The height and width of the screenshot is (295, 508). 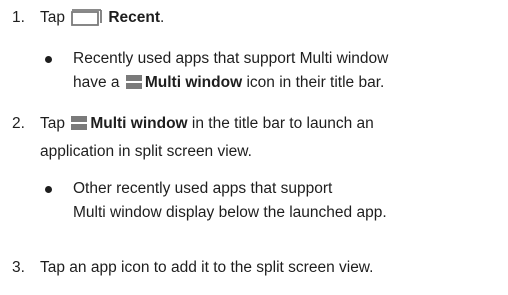 I want to click on step-number: 1., so click(x=18, y=17).